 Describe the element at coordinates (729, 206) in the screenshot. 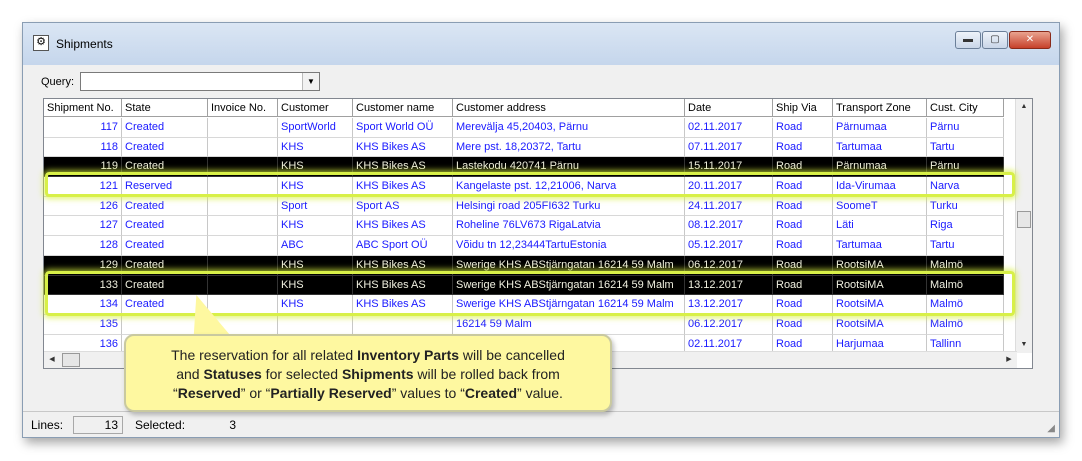

I see `cell-date: 24.11.2017` at that location.